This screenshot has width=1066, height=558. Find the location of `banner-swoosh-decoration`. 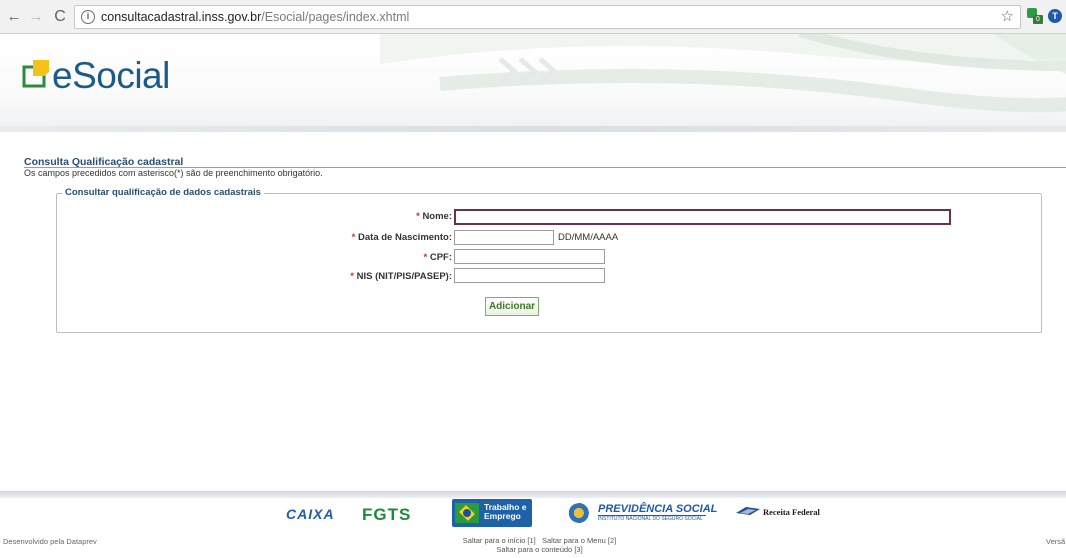

banner-swoosh-decoration is located at coordinates (723, 73).